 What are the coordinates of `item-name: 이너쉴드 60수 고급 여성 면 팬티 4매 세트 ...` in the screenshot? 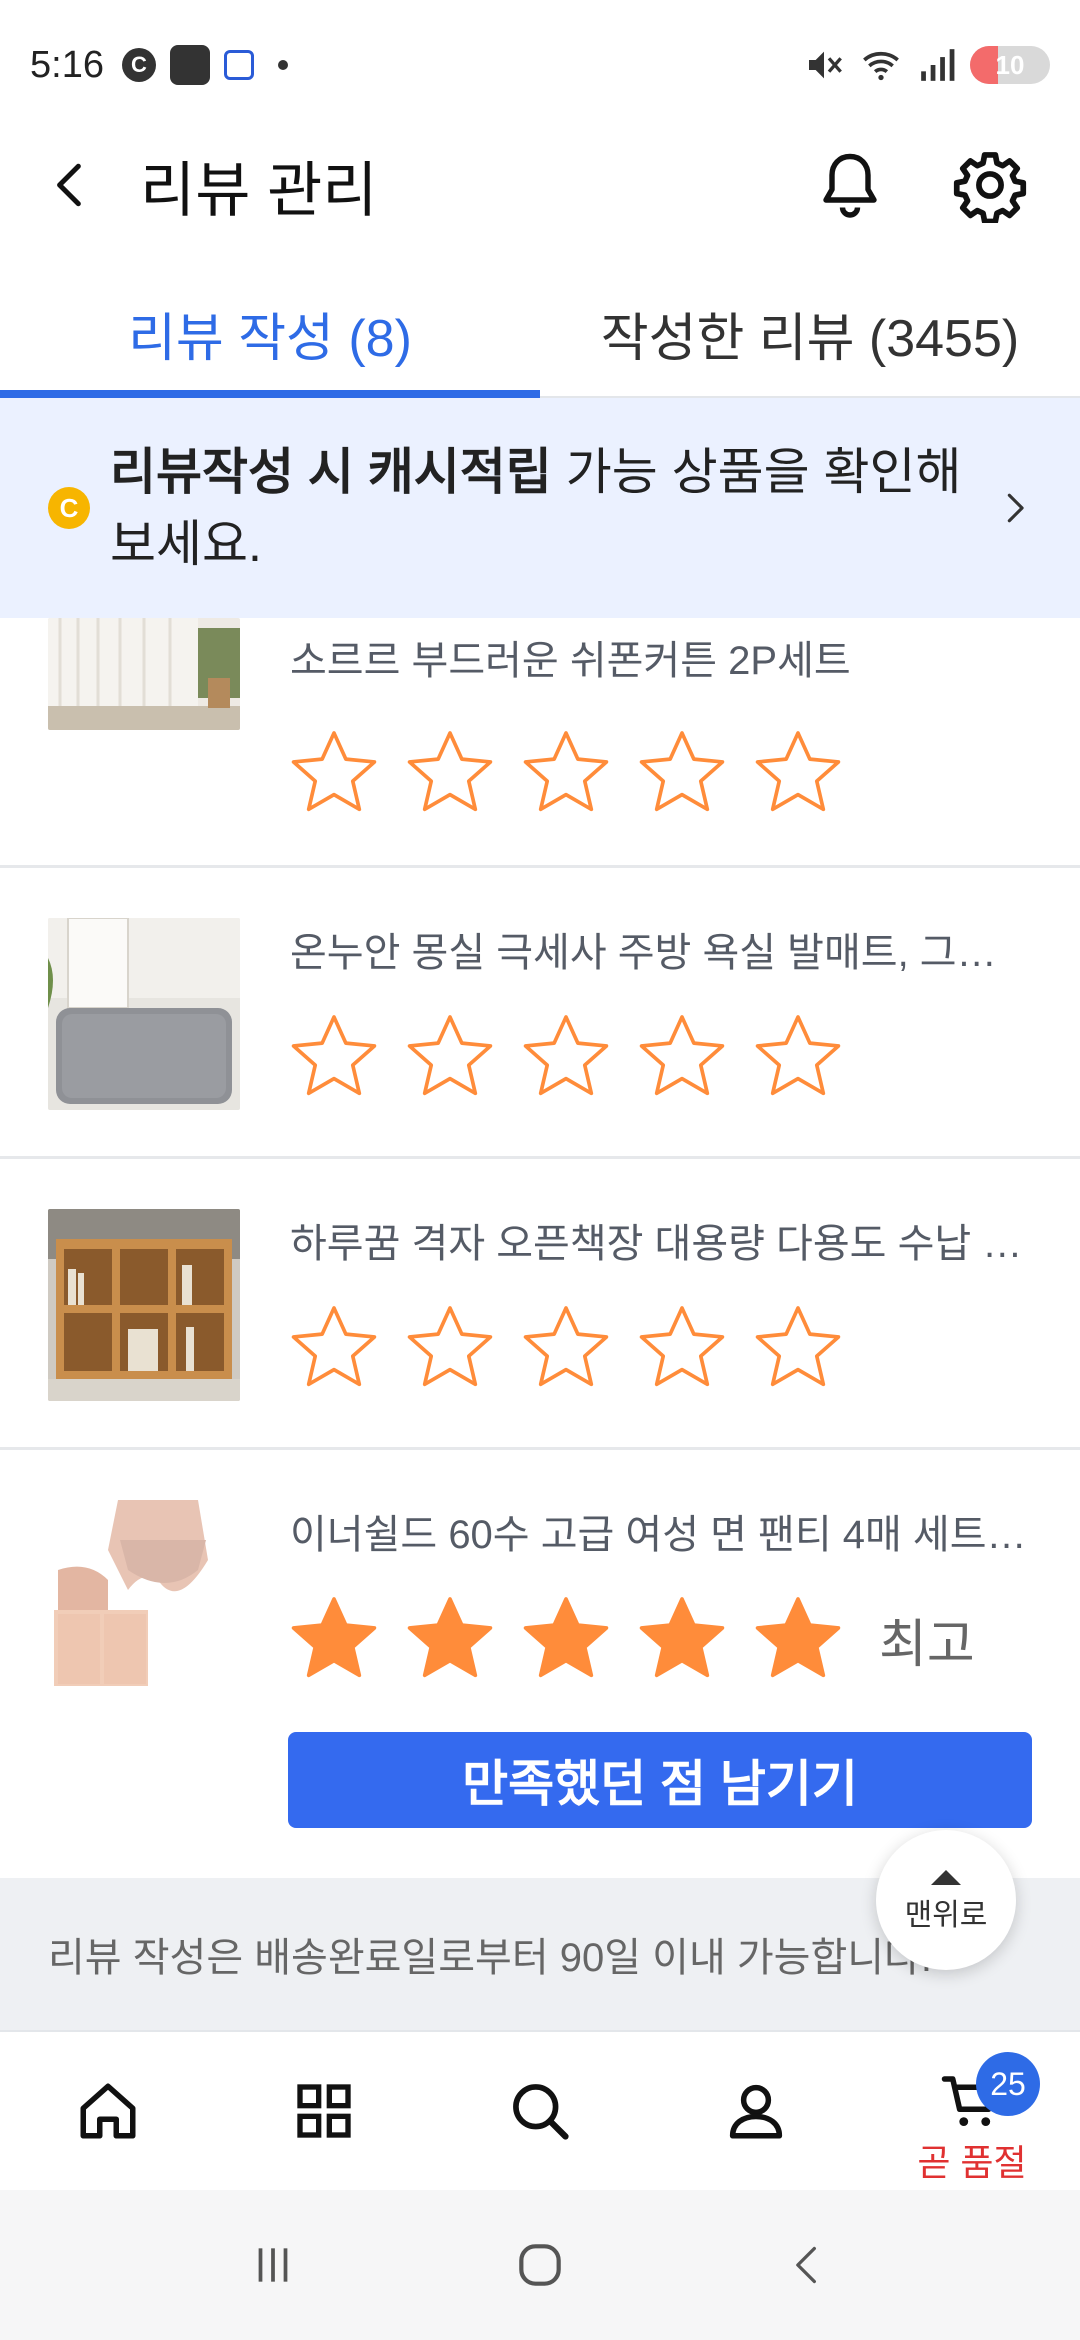 It's located at (660, 1535).